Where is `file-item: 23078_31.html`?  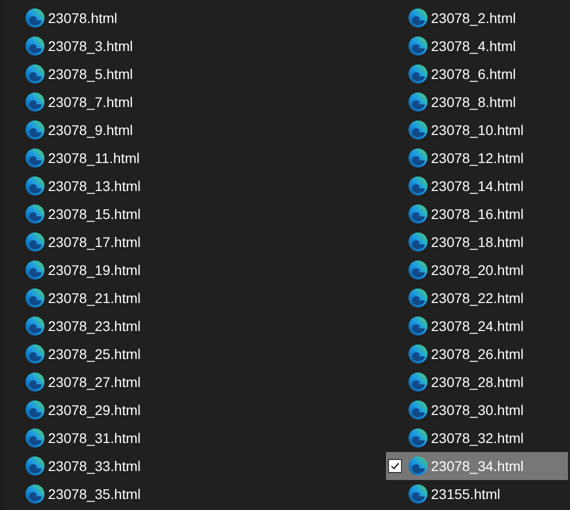
file-item: 23078_31.html is located at coordinates (194, 438).